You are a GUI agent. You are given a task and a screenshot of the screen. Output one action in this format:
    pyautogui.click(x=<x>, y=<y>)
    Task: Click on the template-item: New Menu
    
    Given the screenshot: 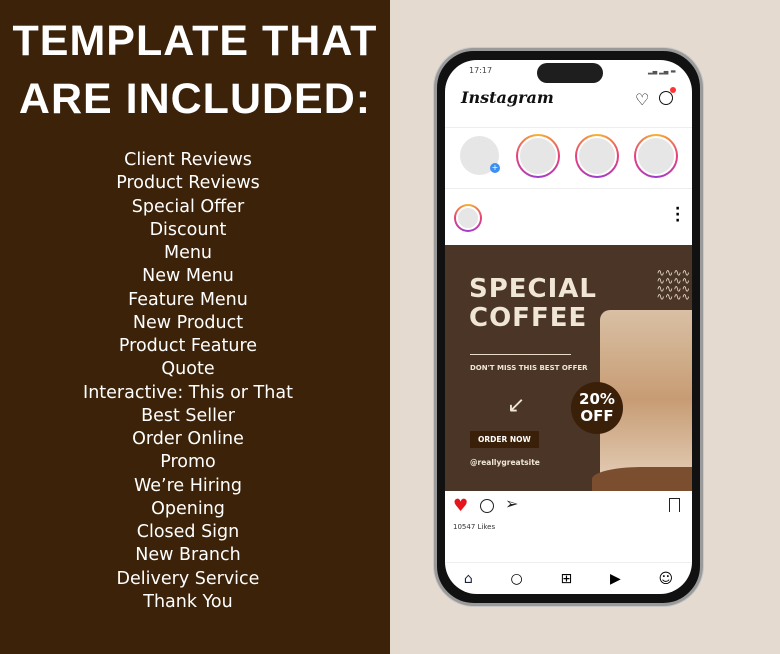 What is the action you would take?
    pyautogui.click(x=188, y=276)
    